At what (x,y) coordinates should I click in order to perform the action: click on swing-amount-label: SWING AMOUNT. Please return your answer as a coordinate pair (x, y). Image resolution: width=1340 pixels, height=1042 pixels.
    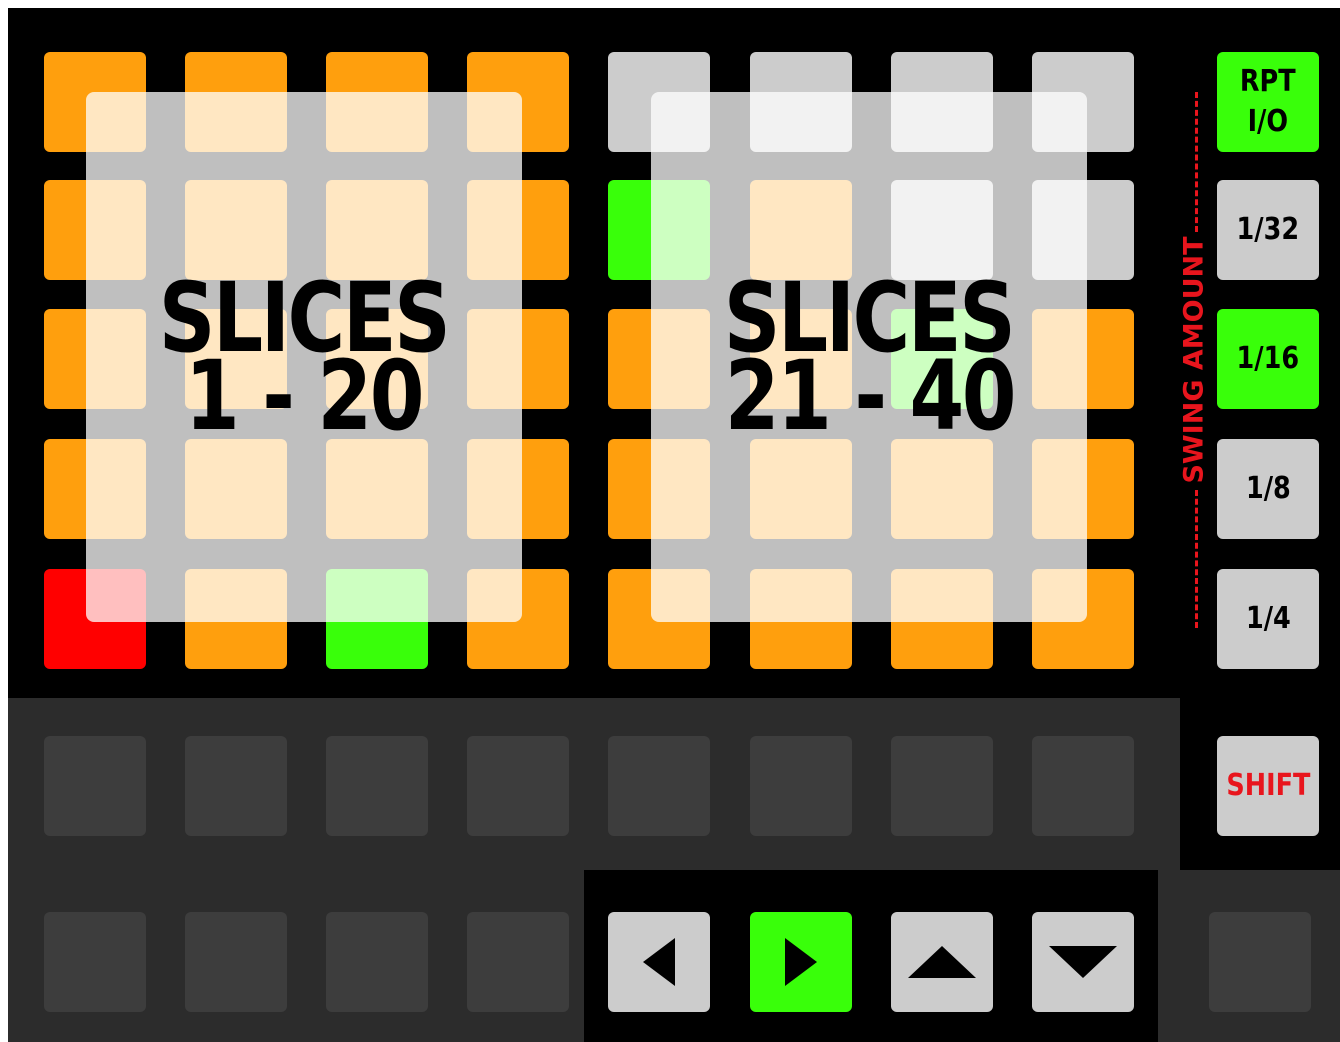
    Looking at the image, I should click on (1194, 360).